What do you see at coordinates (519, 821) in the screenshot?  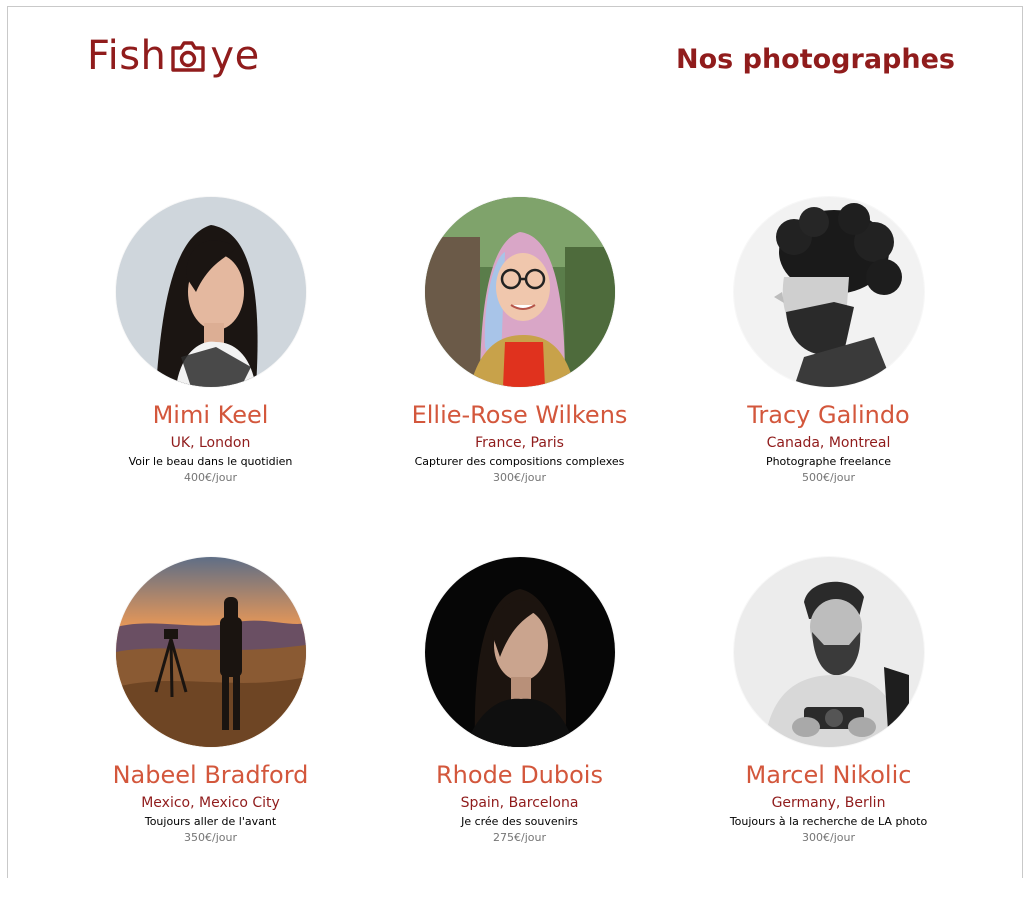 I see `photographer-tagline: Je crée des souvenirs` at bounding box center [519, 821].